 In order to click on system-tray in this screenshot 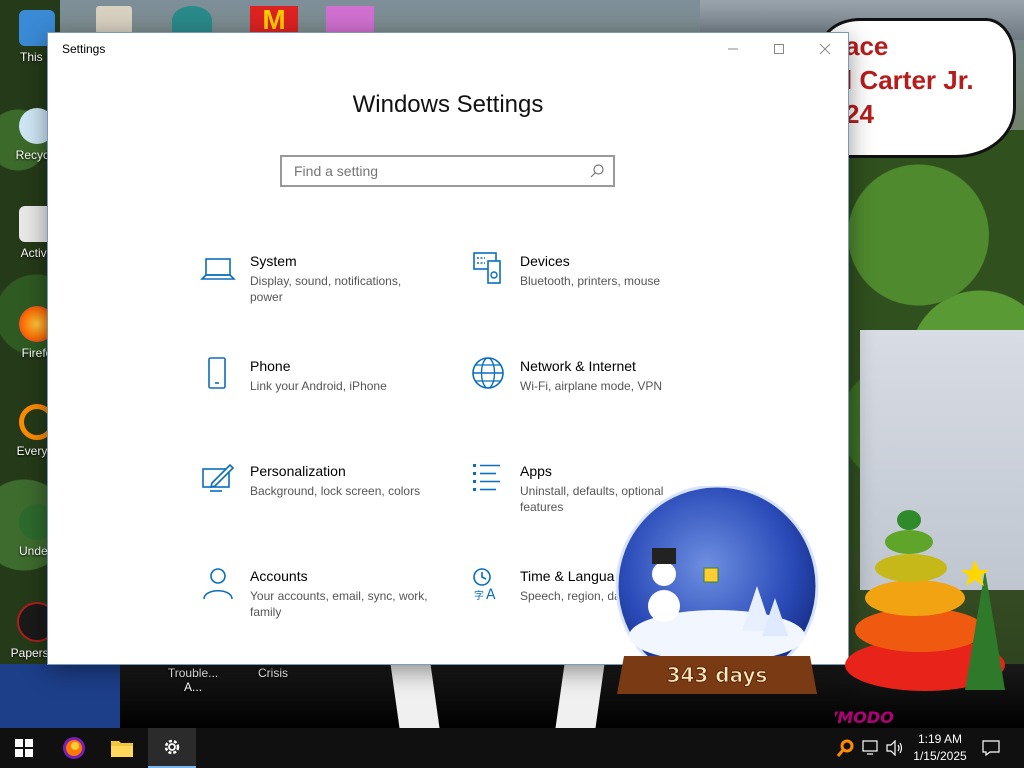, I will do `click(870, 748)`.